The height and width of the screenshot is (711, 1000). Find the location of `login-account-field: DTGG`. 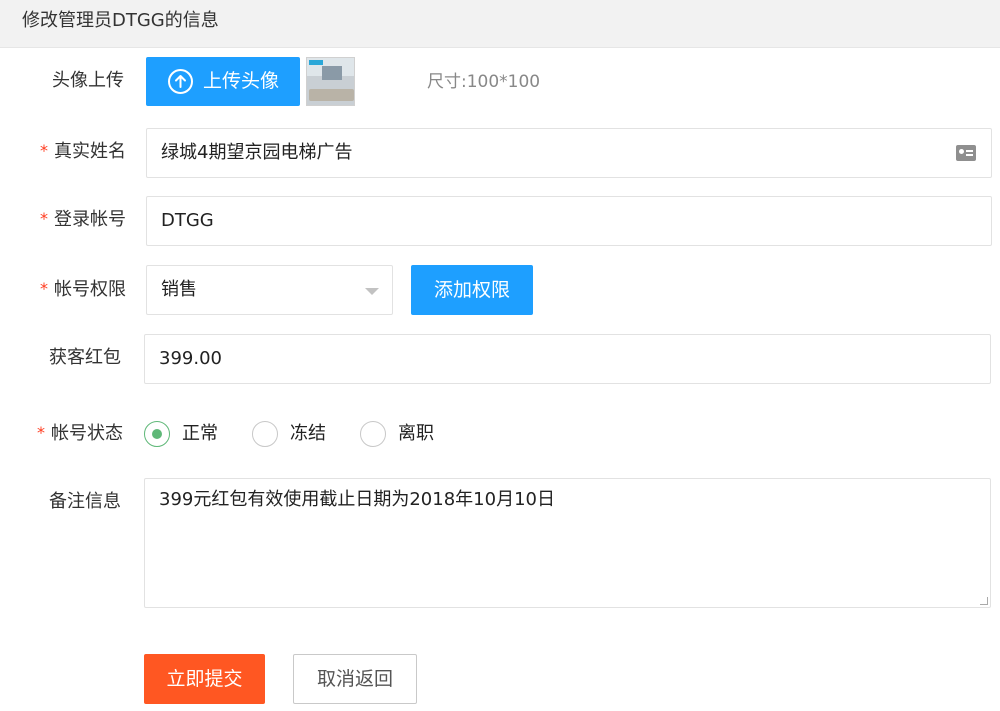

login-account-field: DTGG is located at coordinates (569, 221).